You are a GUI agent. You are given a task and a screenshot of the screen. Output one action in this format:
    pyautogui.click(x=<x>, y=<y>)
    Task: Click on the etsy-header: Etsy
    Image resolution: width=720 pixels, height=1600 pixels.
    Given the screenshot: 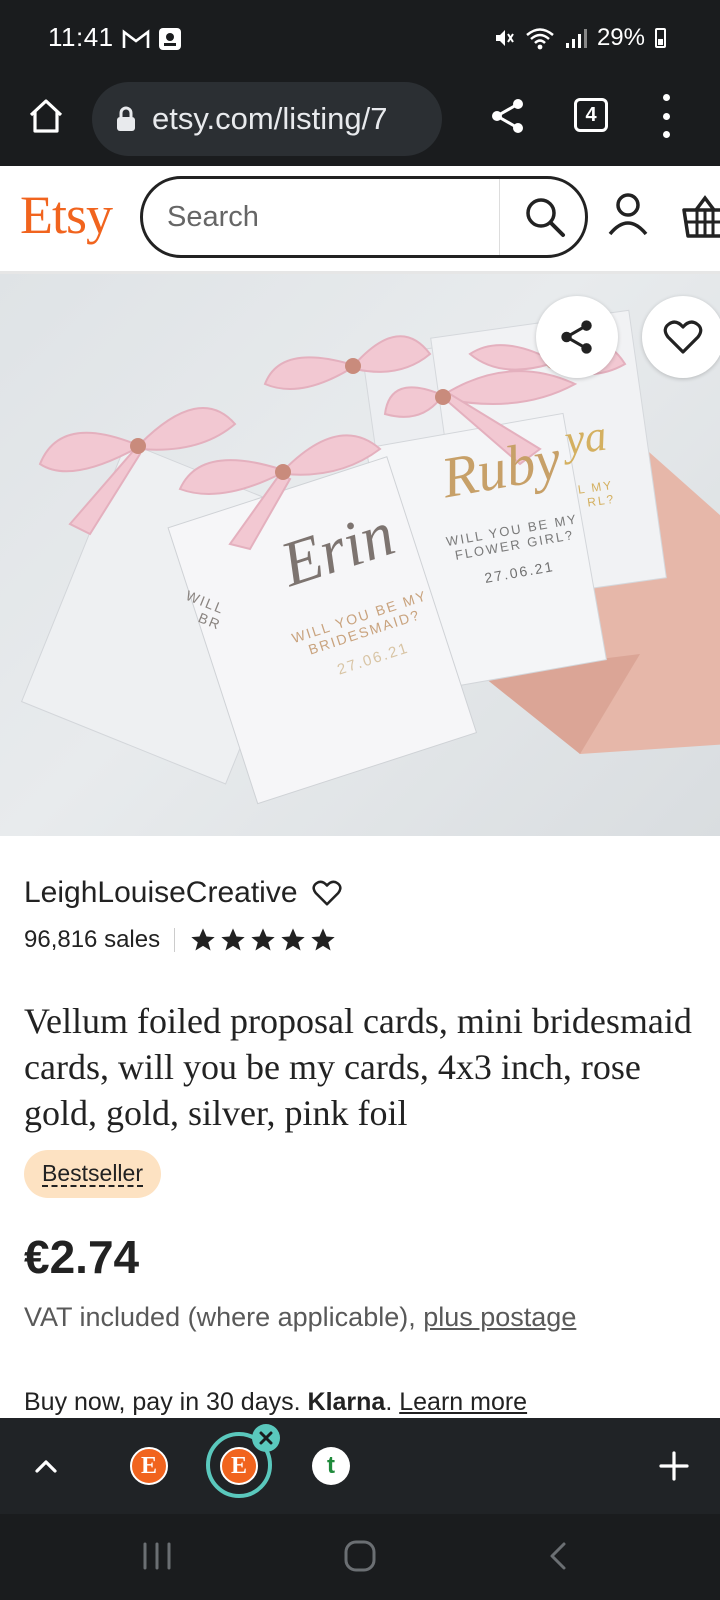 What is the action you would take?
    pyautogui.click(x=360, y=220)
    